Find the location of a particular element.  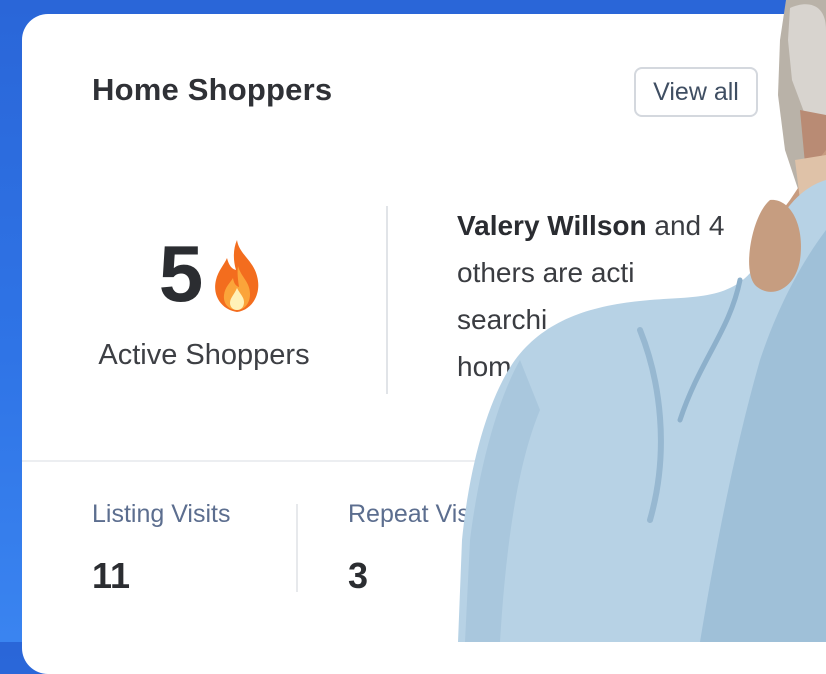

view-all-button: View all is located at coordinates (696, 92).